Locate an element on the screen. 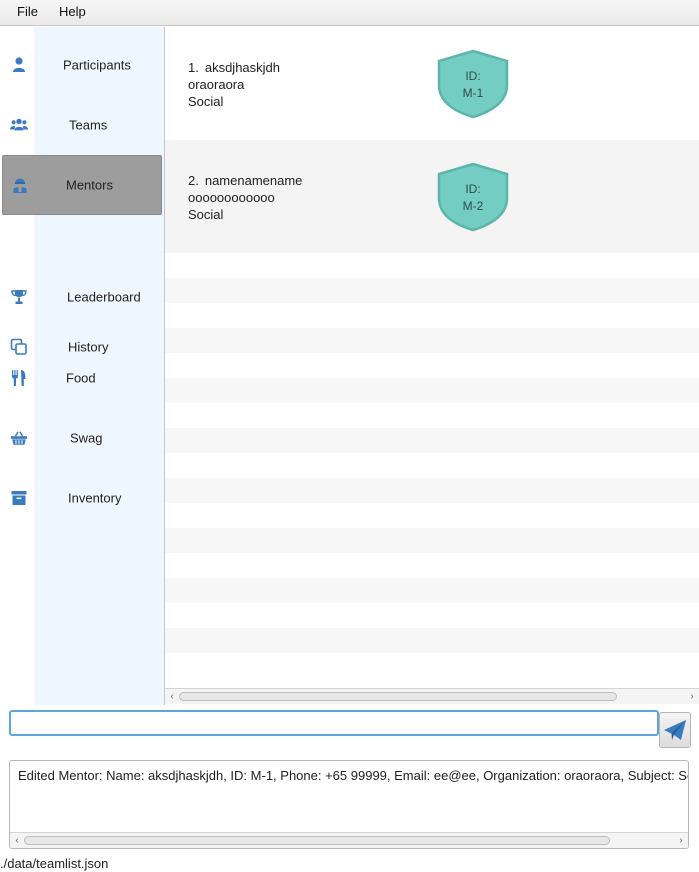 This screenshot has width=699, height=872. mentor-organization: oooooooooooo is located at coordinates (231, 197).